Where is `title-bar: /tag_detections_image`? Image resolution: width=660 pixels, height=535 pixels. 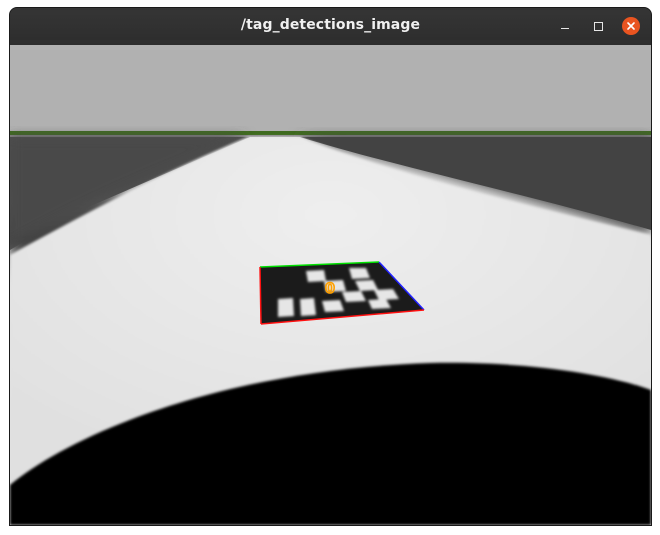
title-bar: /tag_detections_image is located at coordinates (330, 27).